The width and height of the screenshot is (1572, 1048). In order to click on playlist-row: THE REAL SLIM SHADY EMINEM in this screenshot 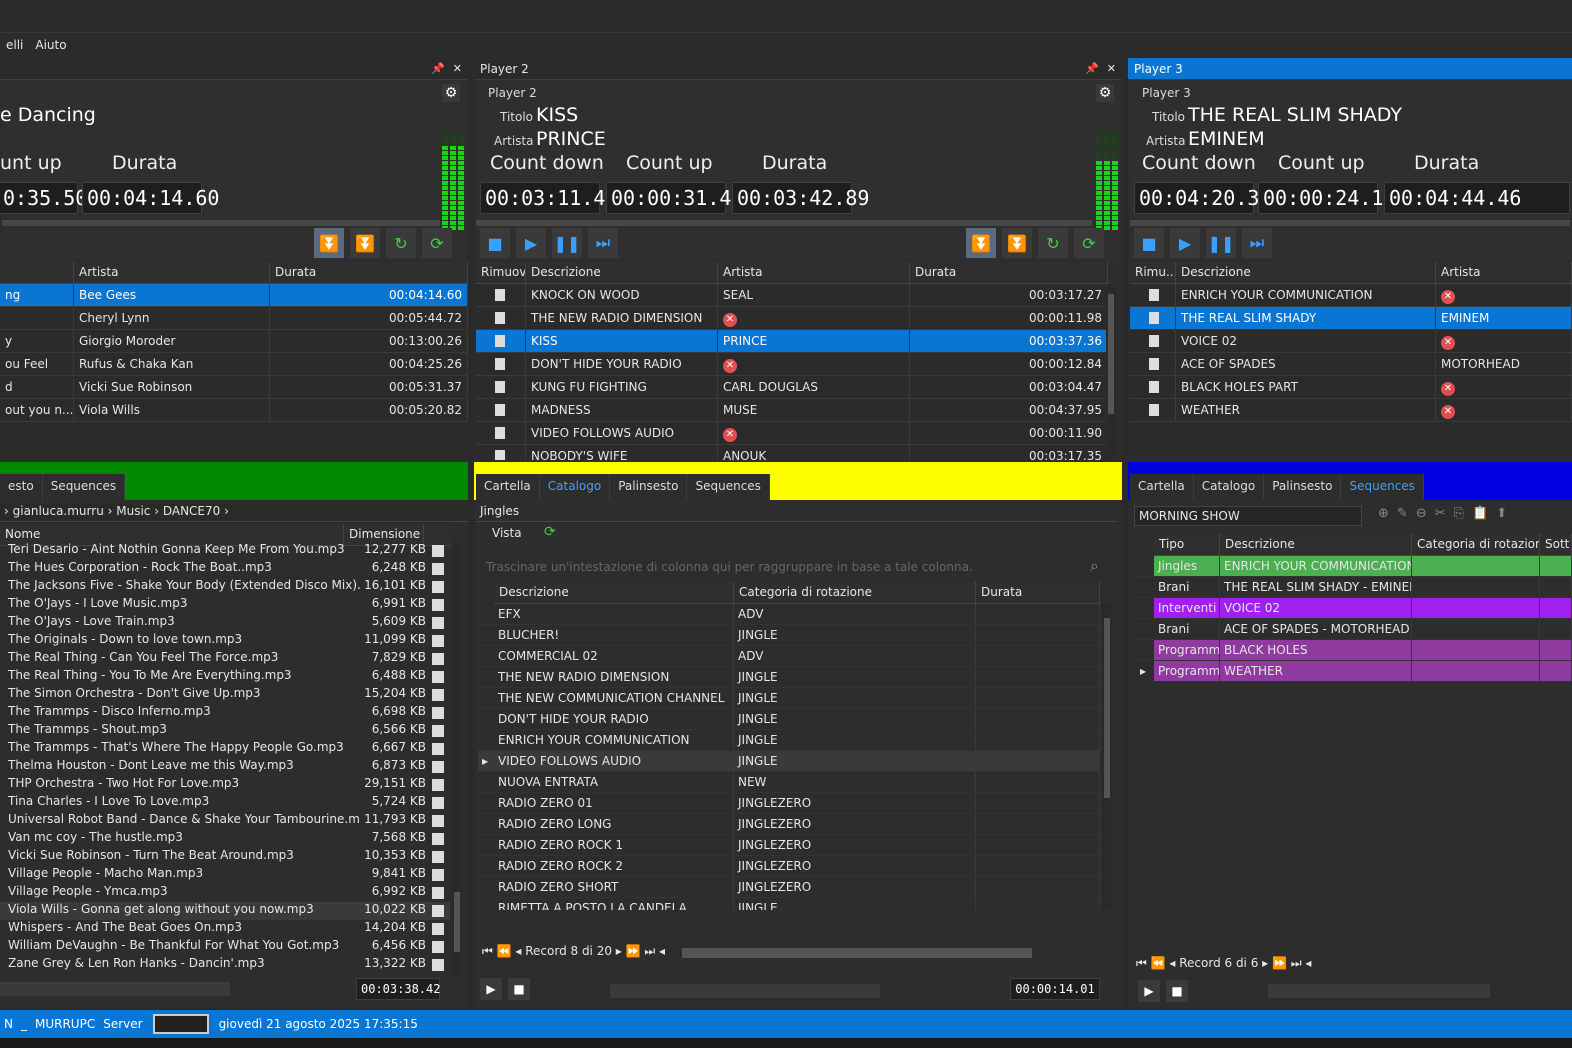, I will do `click(1351, 318)`.